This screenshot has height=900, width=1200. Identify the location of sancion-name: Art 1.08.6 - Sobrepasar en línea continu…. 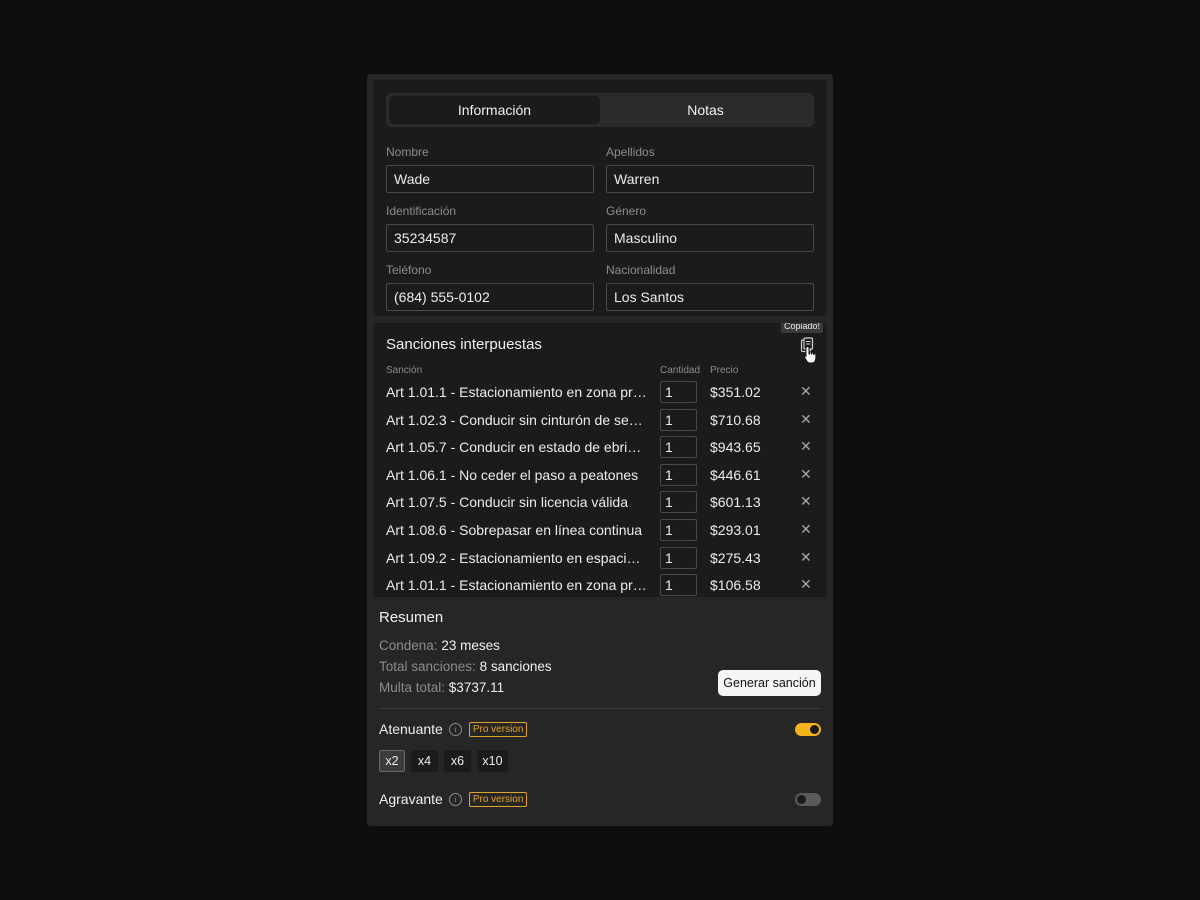
(514, 529).